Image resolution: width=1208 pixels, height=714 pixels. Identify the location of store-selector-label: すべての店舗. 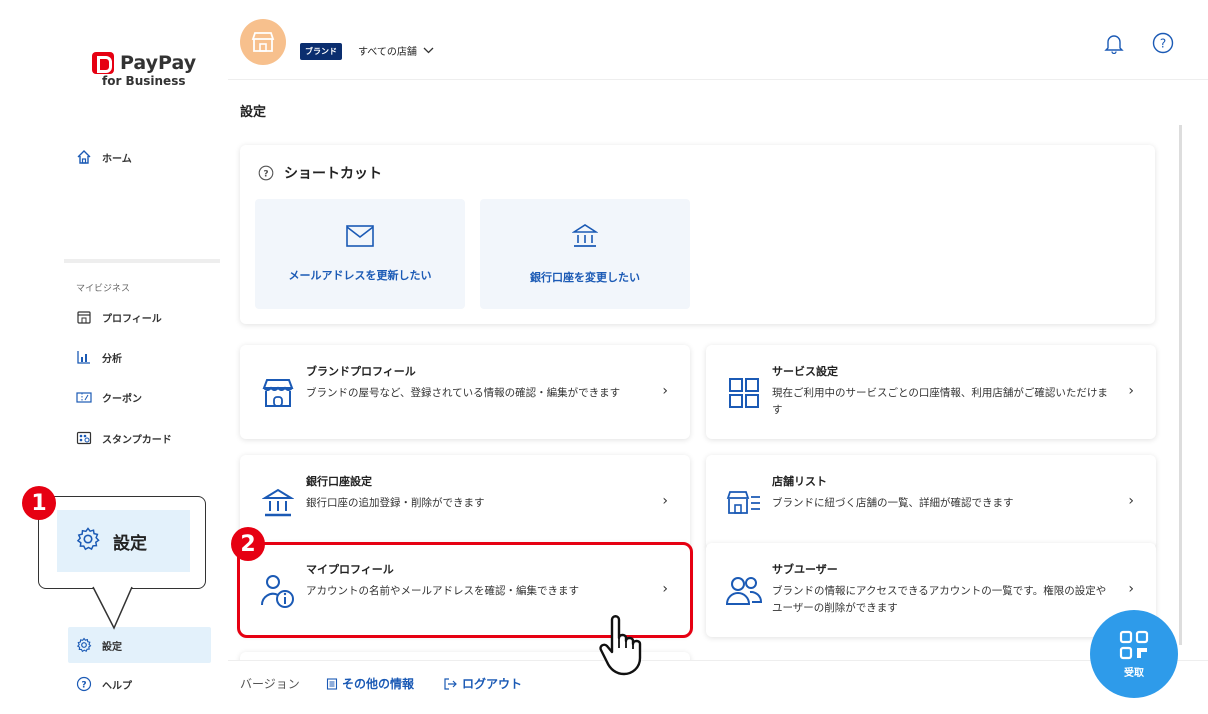
(387, 52).